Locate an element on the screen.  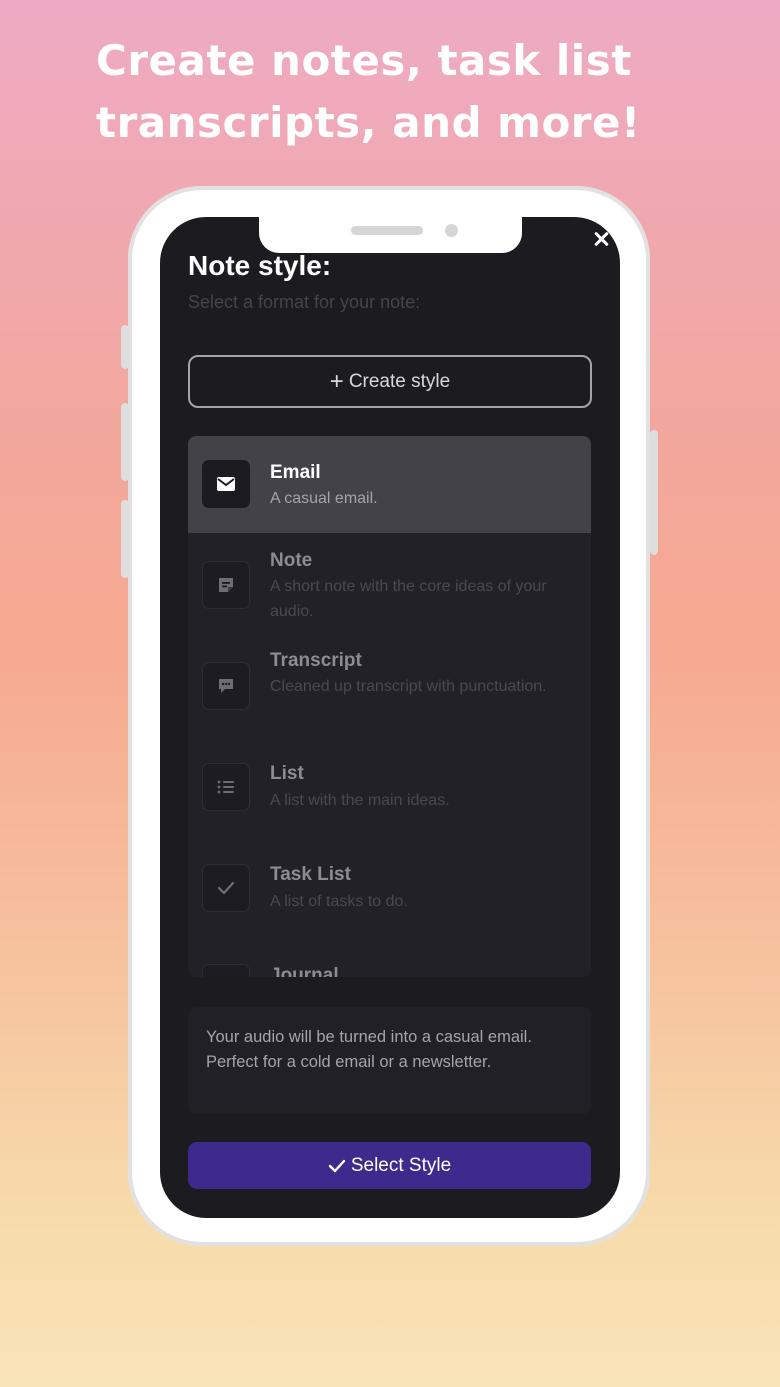
style-item-description: A list with the main ideas. is located at coordinates (360, 800).